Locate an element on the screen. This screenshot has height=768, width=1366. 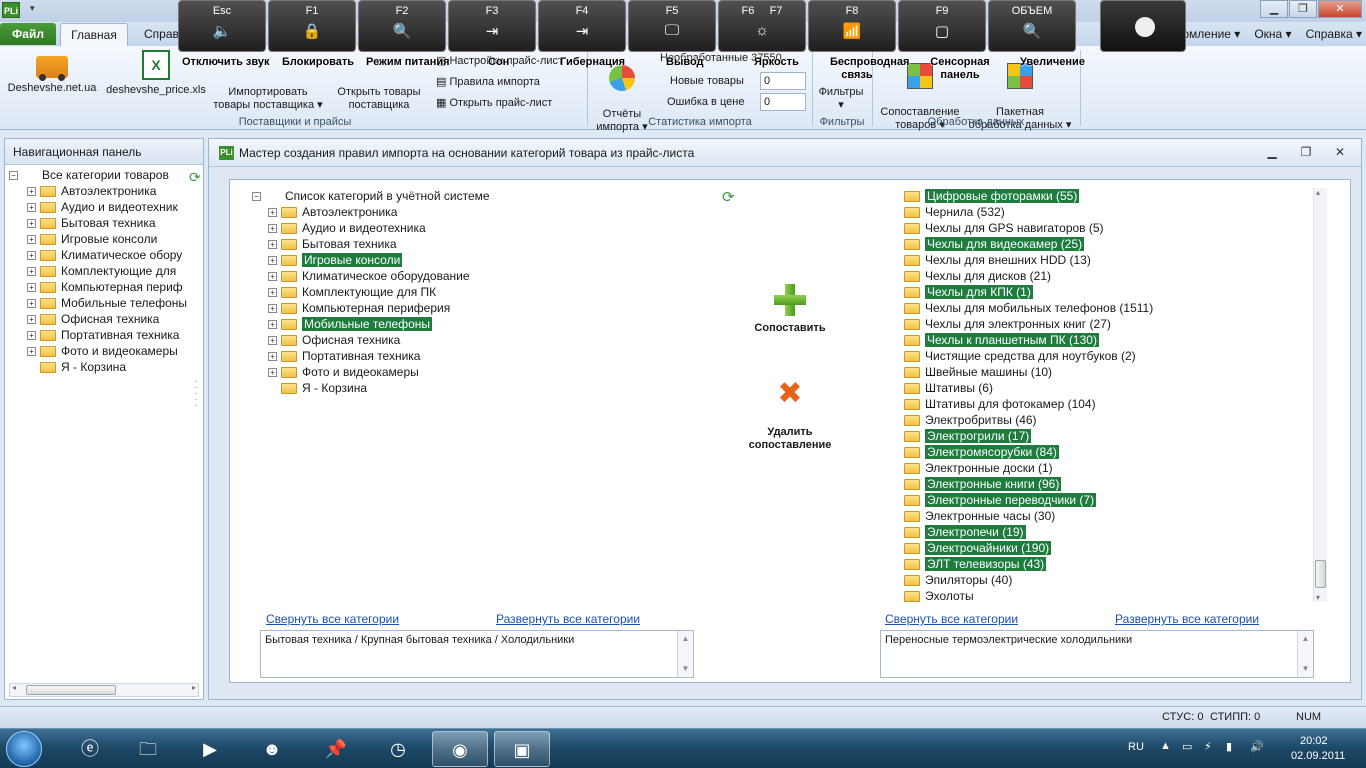
menu-appearance: омление ▾ is located at coordinates (1211, 34).